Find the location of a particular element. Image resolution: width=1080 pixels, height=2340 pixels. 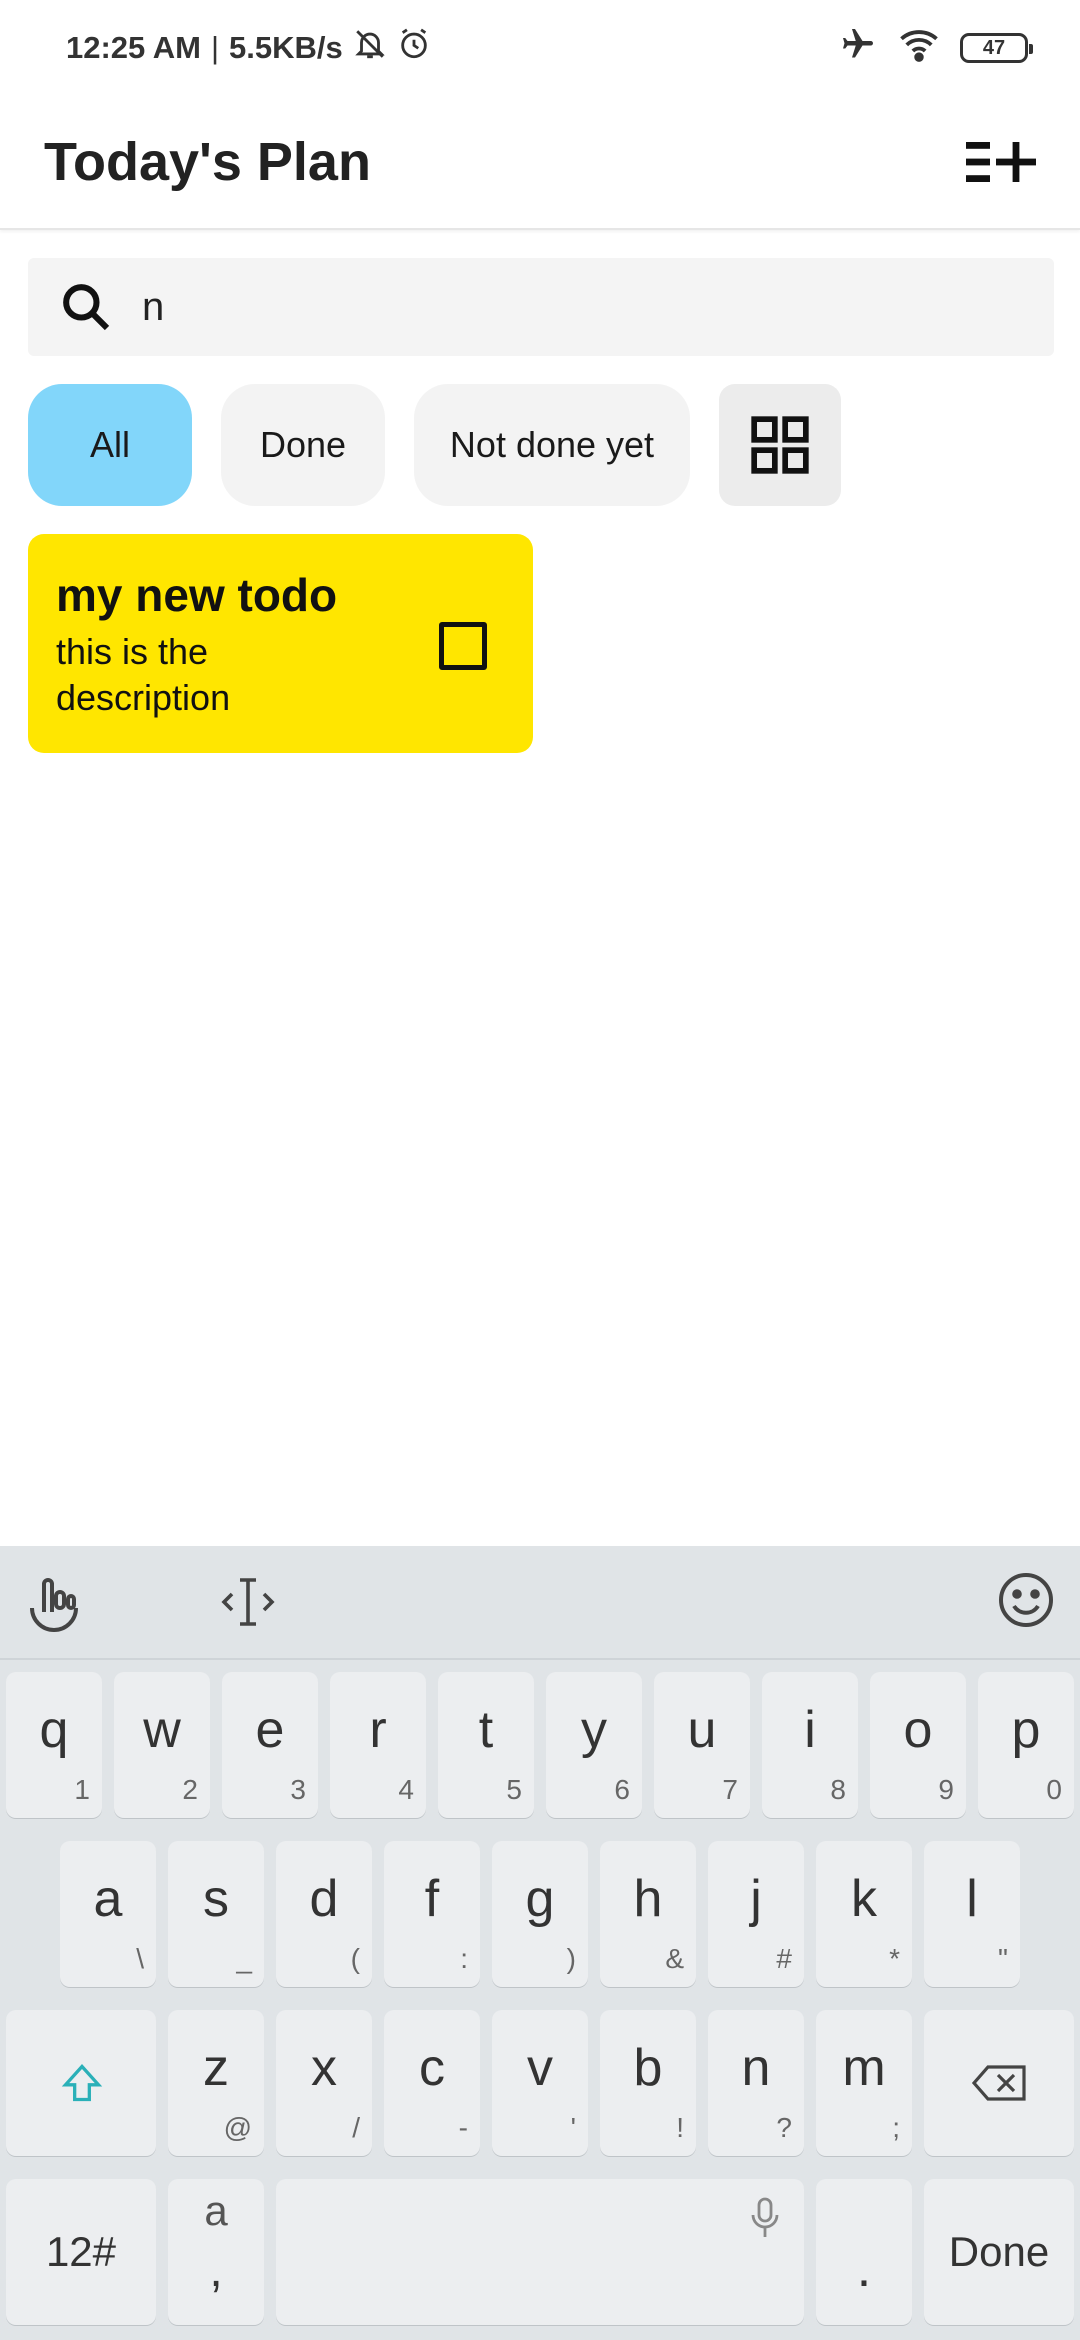

key-sub-label: @ is located at coordinates (237, 2127).